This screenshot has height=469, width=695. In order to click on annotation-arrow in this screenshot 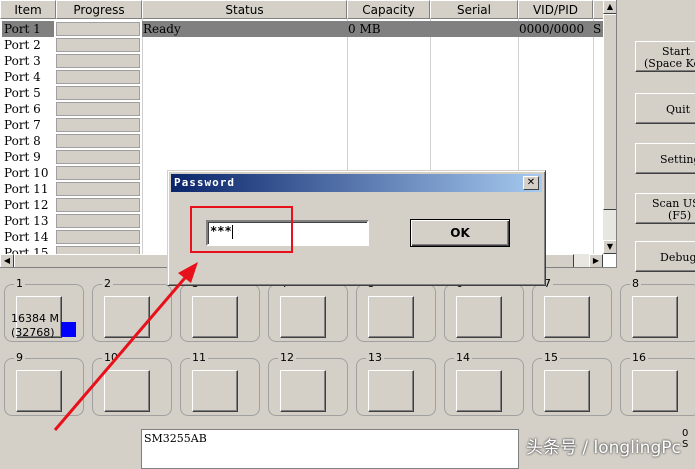, I will do `click(125, 346)`.